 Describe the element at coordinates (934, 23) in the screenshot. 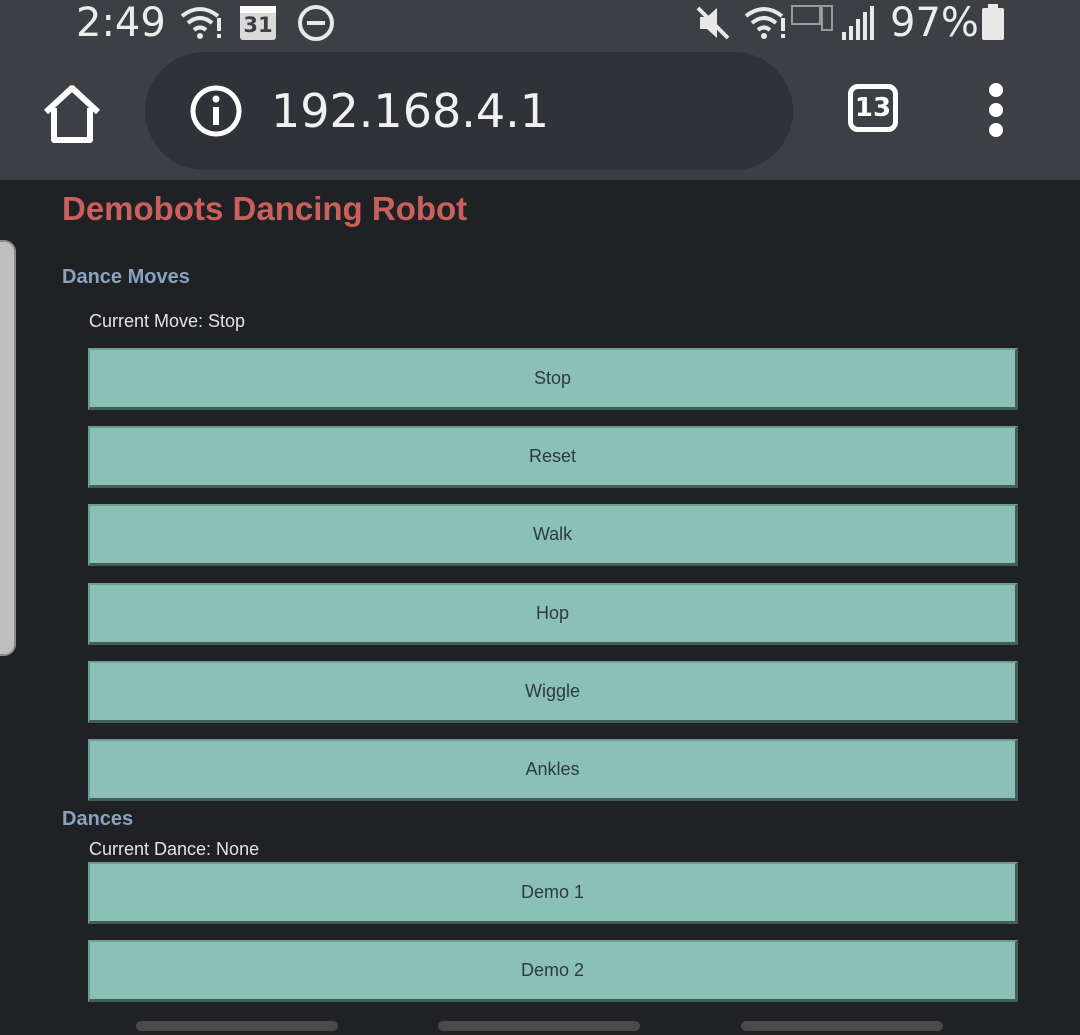

I see `battery-percent: 97%` at that location.